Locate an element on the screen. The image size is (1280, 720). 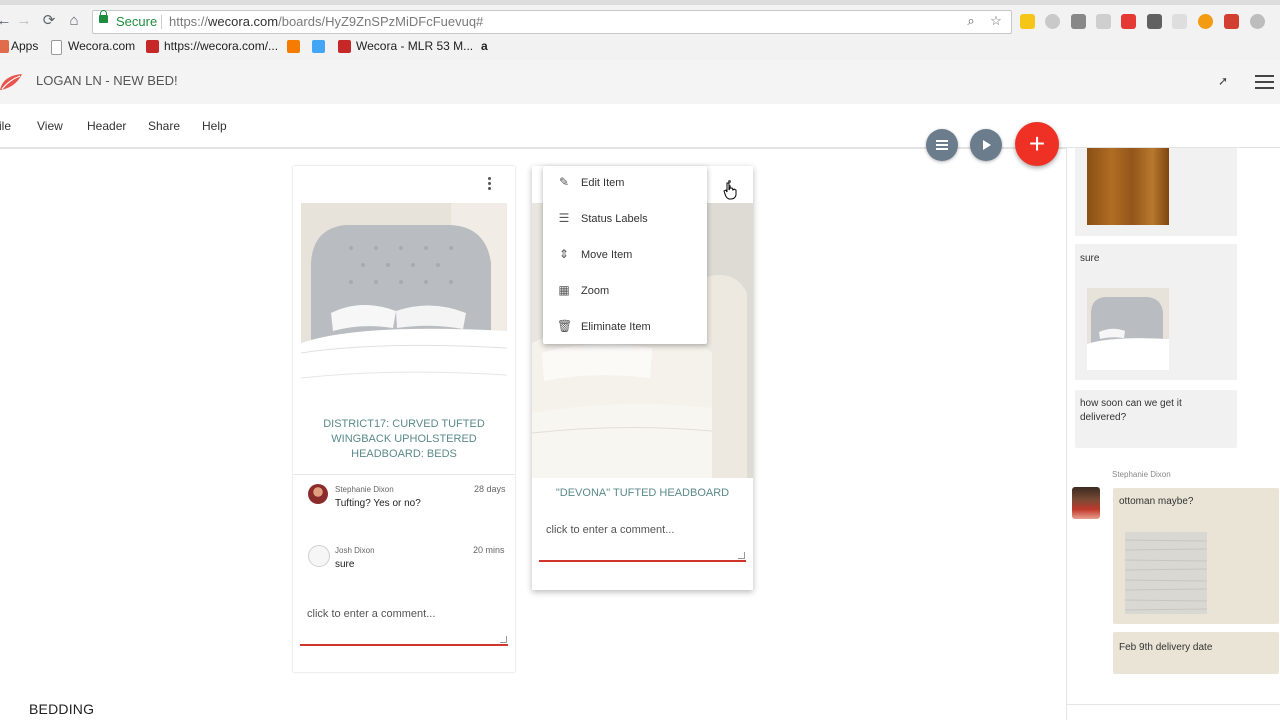
forward-icon: → is located at coordinates (24, 21).